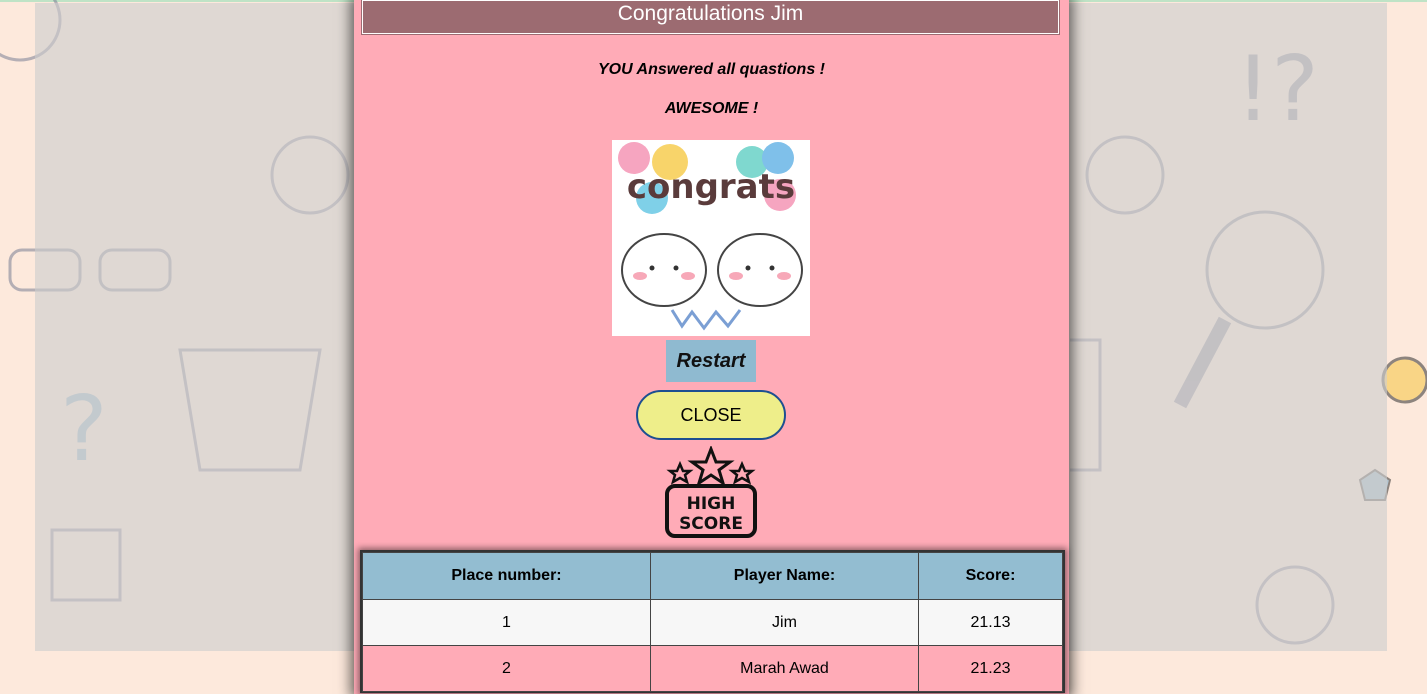  What do you see at coordinates (784, 576) in the screenshot?
I see `column-header-player: Player Name:` at bounding box center [784, 576].